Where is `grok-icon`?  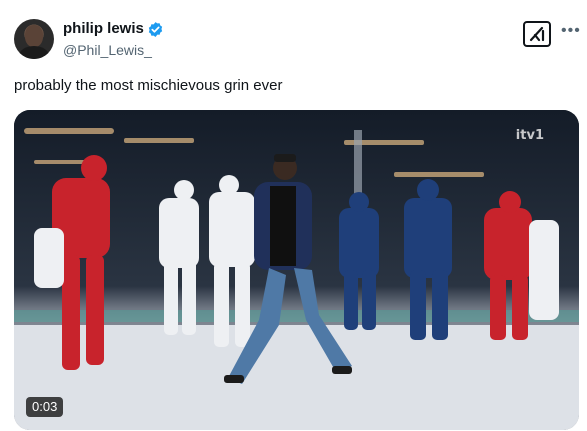
grok-icon is located at coordinates (537, 34).